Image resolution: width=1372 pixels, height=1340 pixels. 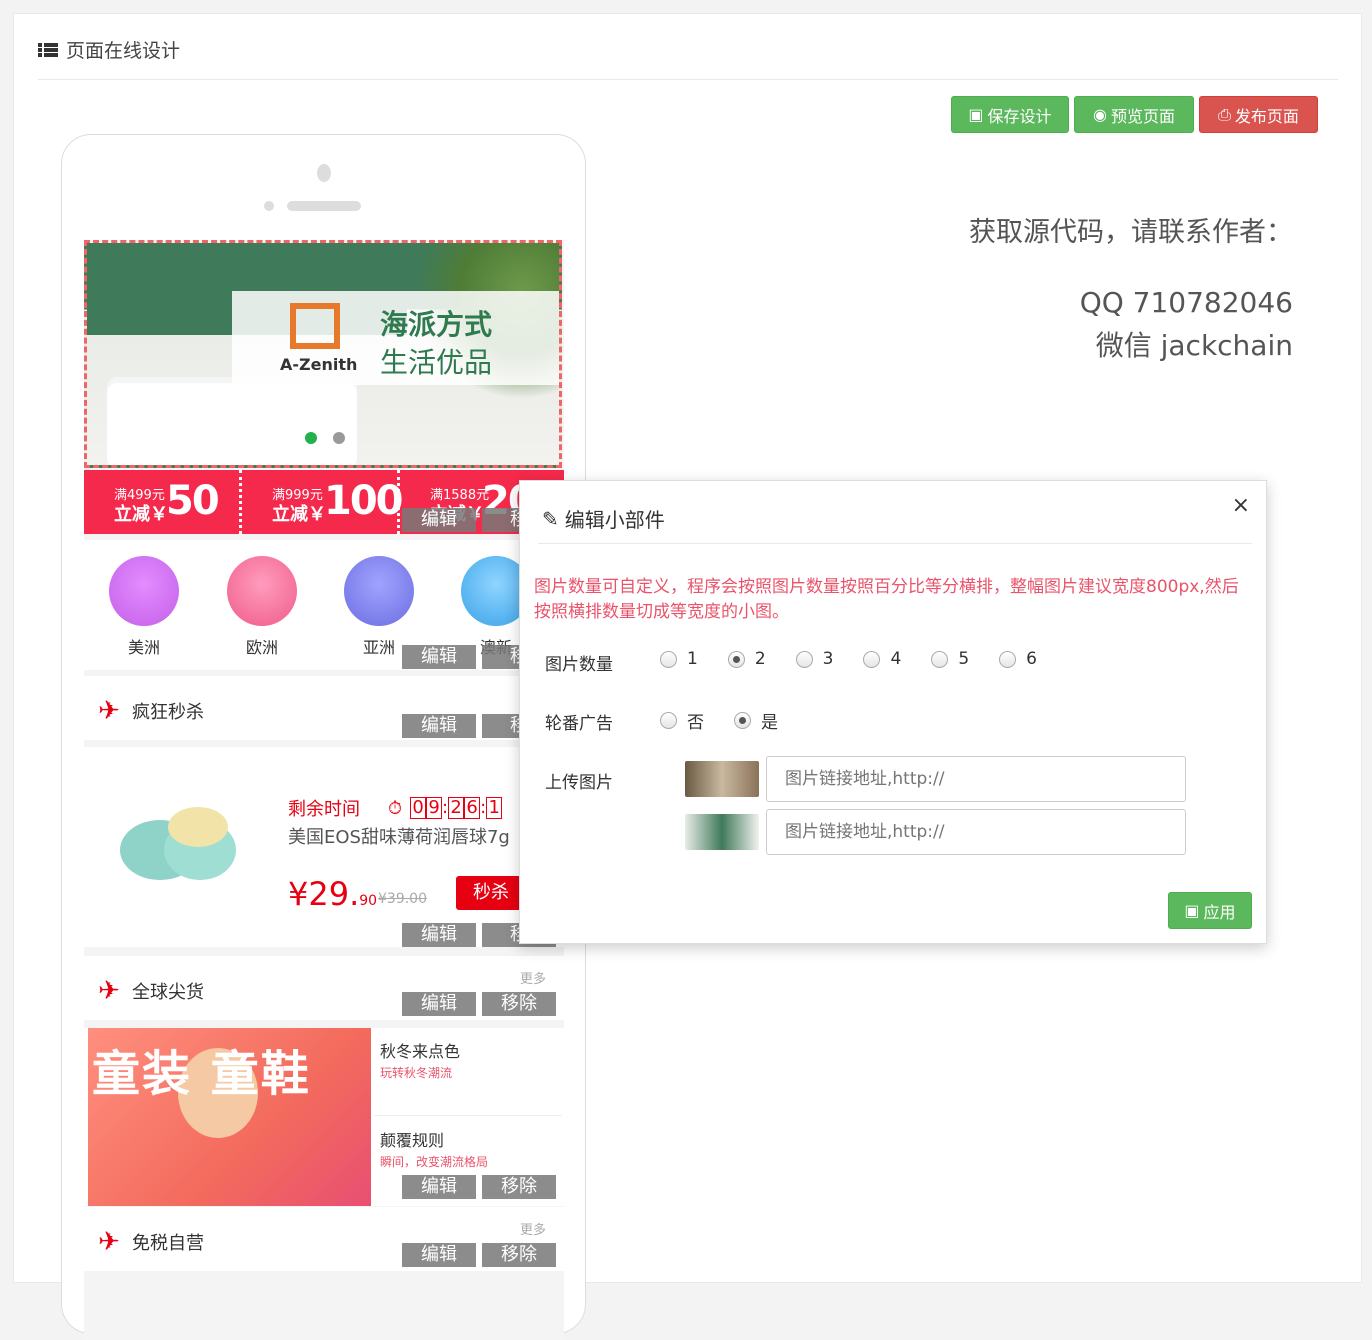 What do you see at coordinates (950, 659) in the screenshot?
I see `count-option: 5` at bounding box center [950, 659].